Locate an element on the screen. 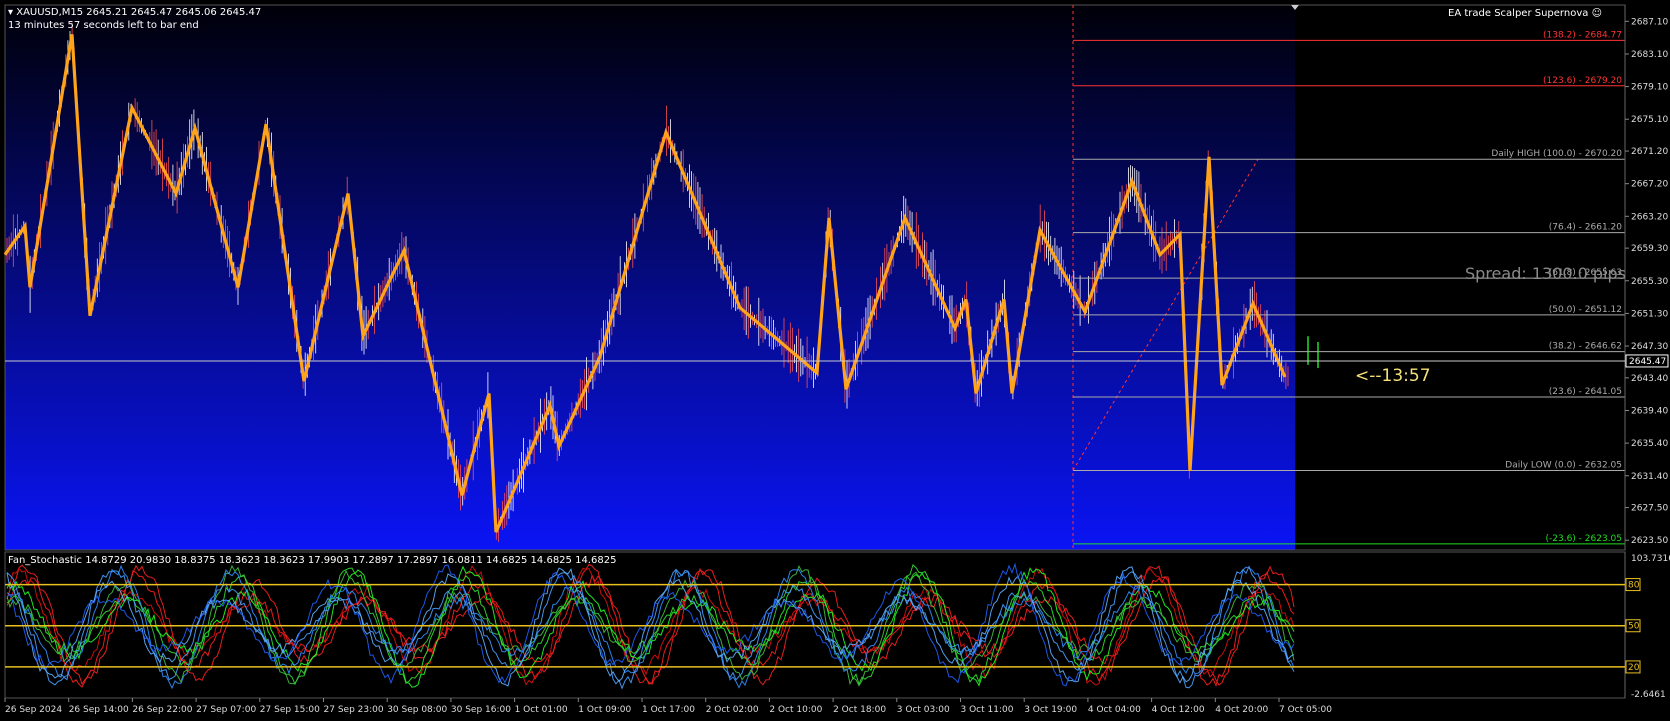  smiley-icon: ☺ is located at coordinates (1597, 13).